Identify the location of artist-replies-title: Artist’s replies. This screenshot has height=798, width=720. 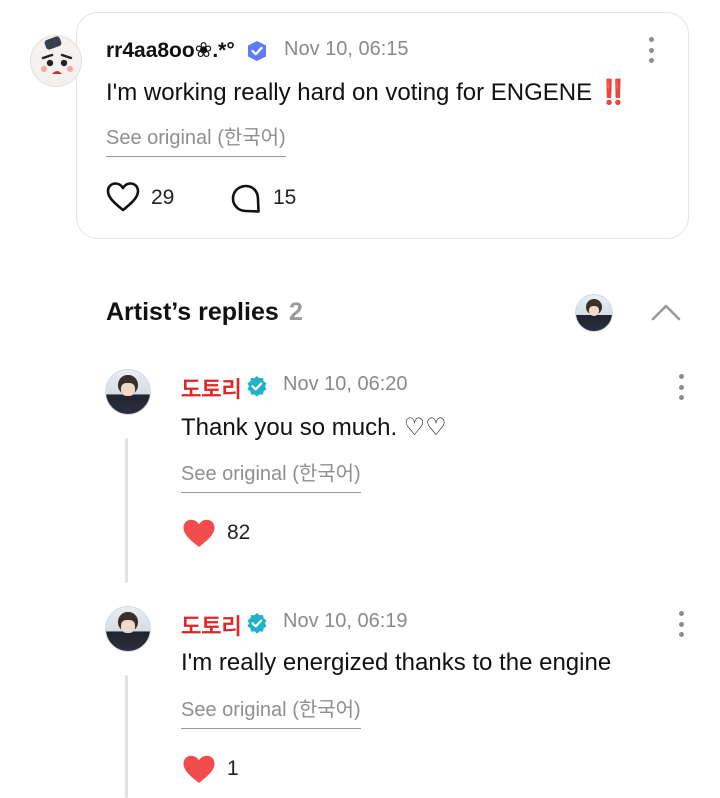
(192, 312).